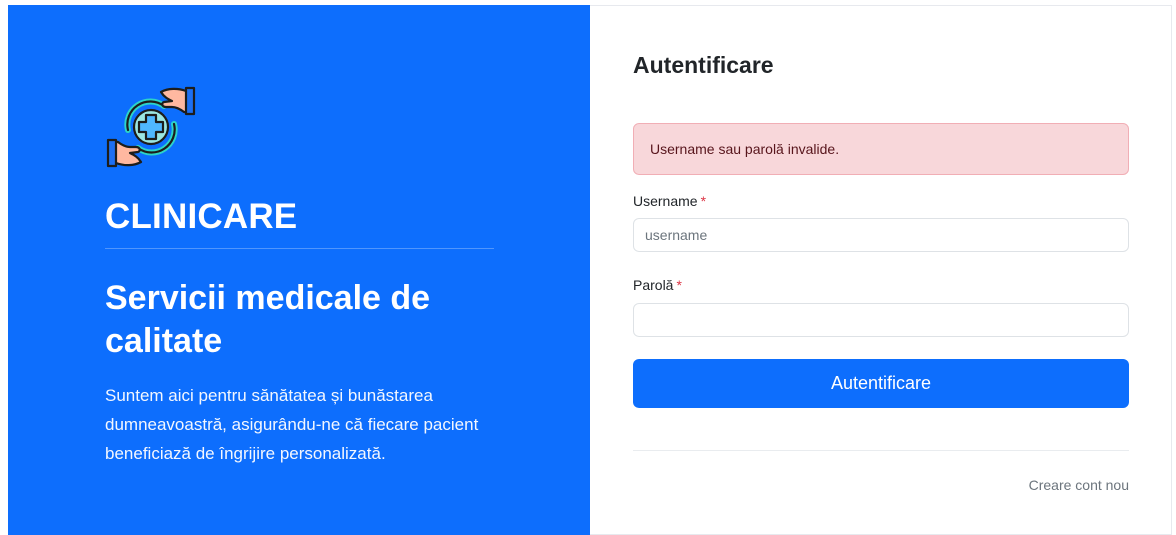 The width and height of the screenshot is (1176, 535). Describe the element at coordinates (745, 149) in the screenshot. I see `error-message: Username sau parolă invalide.` at that location.